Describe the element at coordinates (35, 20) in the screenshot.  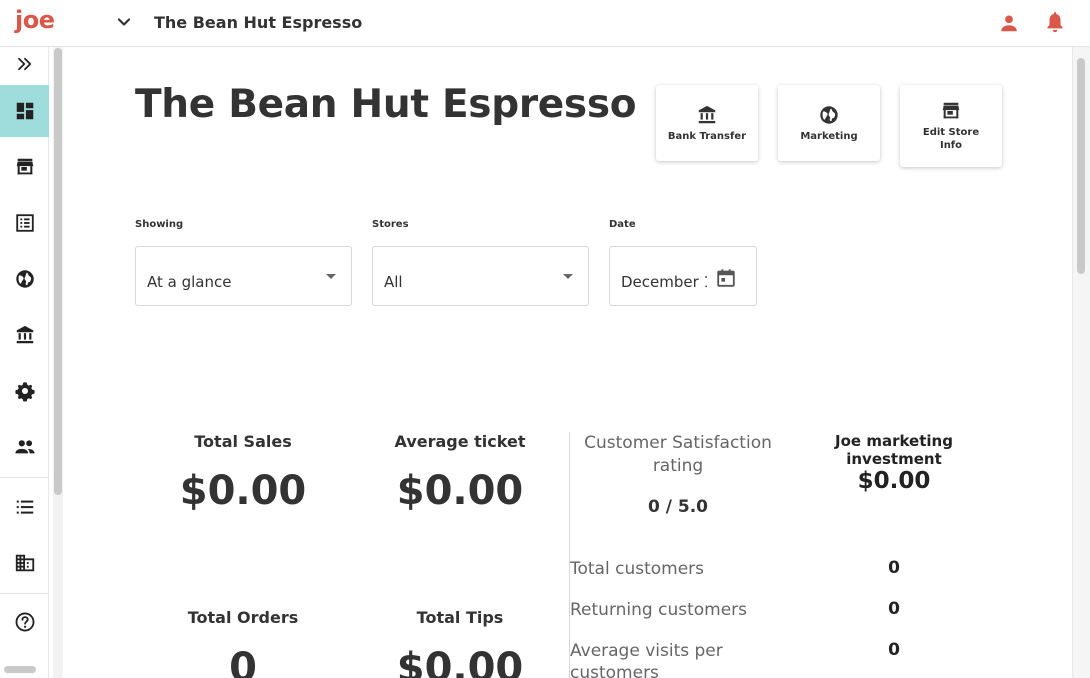
I see `joe-logo: joe` at that location.